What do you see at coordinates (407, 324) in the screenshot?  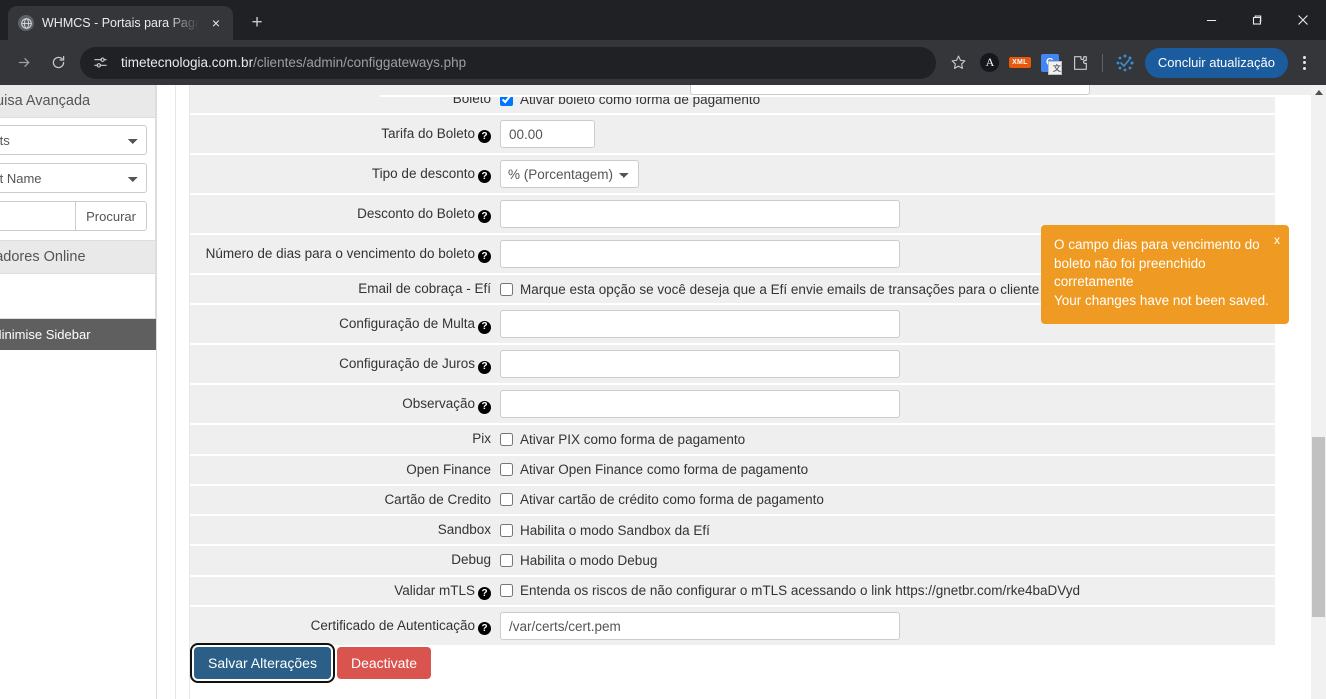 I see `field-label: Configuração de Multa` at bounding box center [407, 324].